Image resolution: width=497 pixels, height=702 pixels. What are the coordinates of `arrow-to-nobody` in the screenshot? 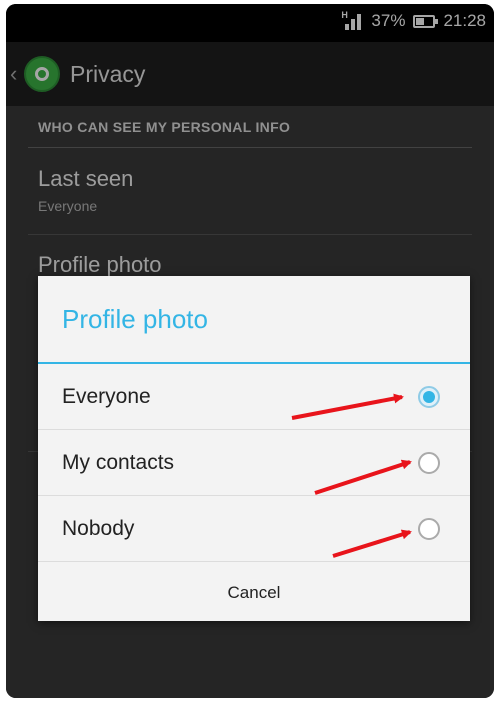 It's located at (372, 543).